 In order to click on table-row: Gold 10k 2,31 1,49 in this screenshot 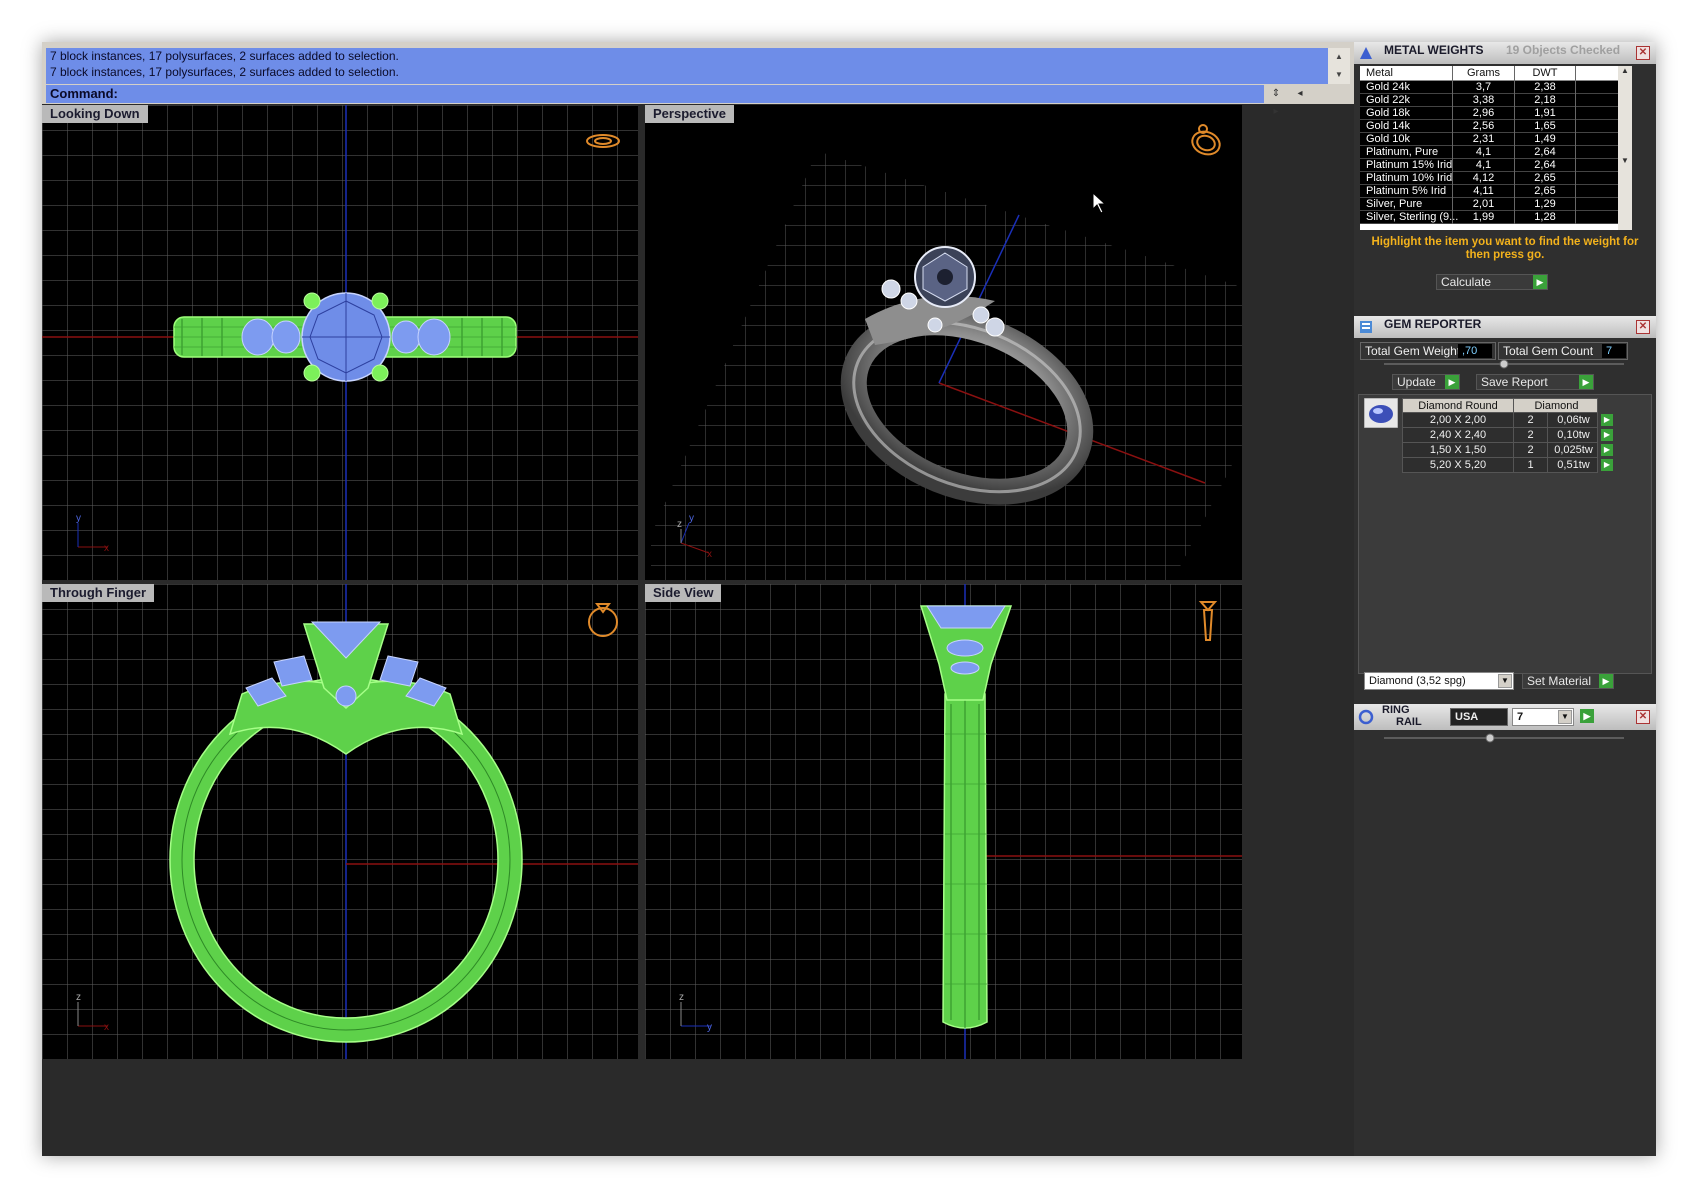, I will do `click(1489, 139)`.